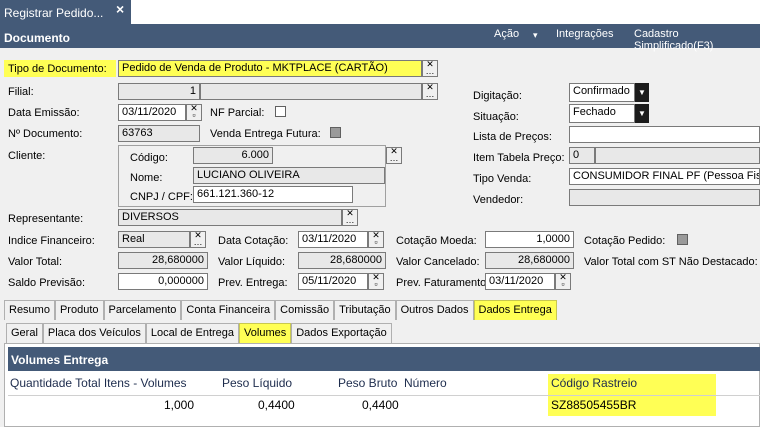  Describe the element at coordinates (677, 155) in the screenshot. I see `item-tabela-preco-name-field` at that location.